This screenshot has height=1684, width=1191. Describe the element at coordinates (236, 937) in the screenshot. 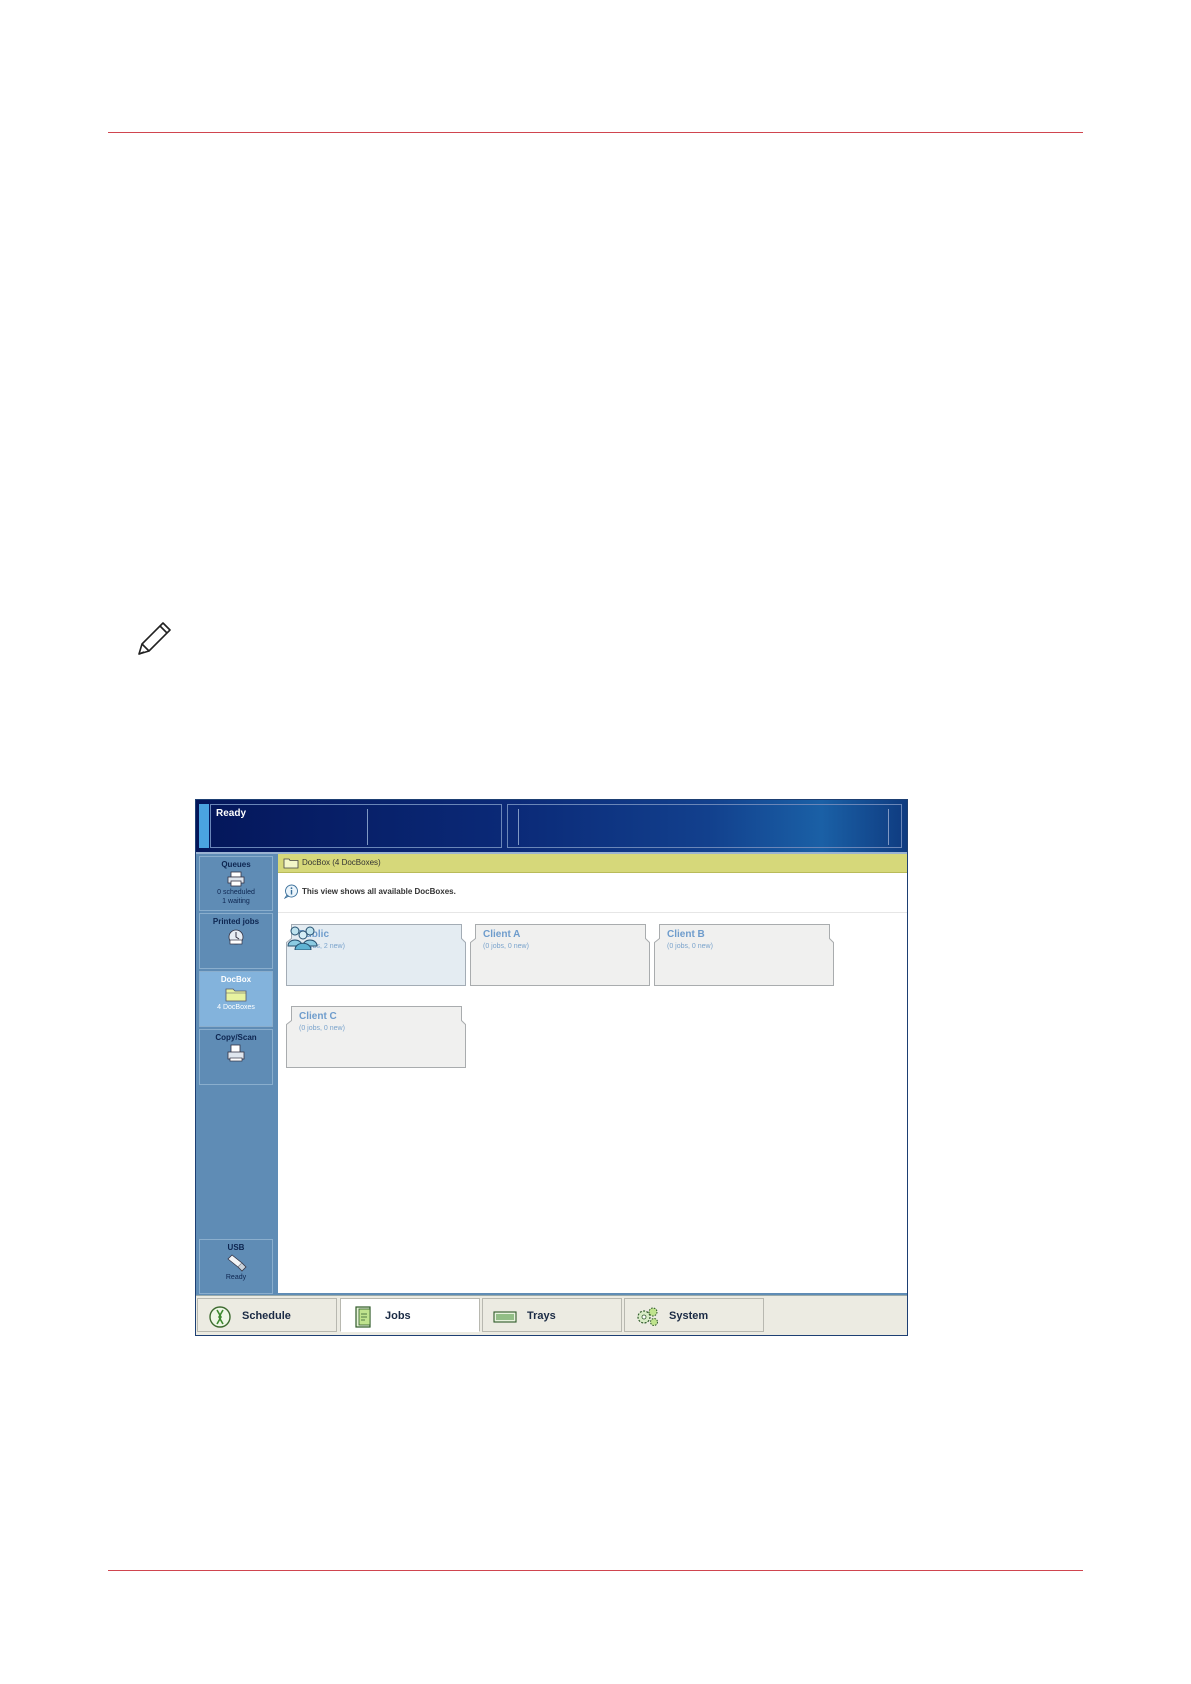

I see `printed-jobs-icon` at that location.